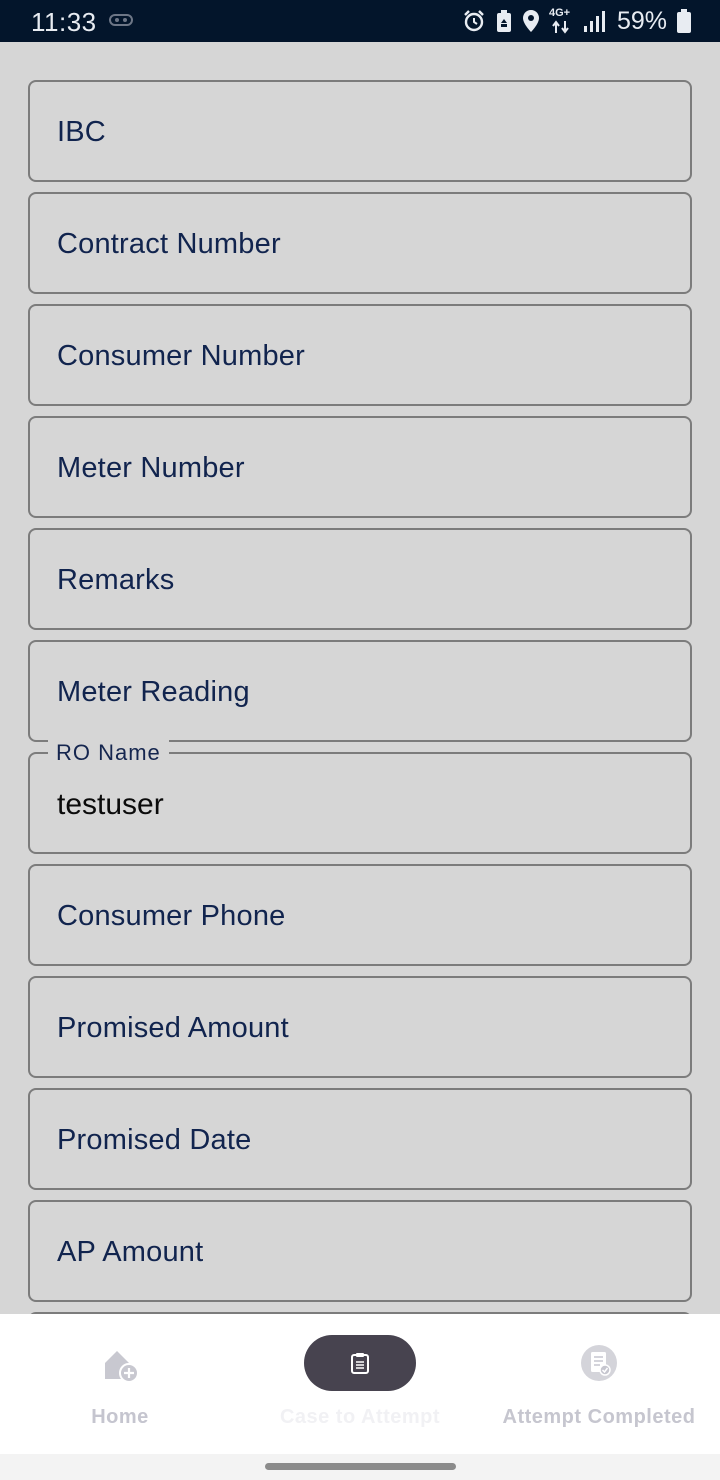  I want to click on nav-home-label: Home, so click(120, 1417).